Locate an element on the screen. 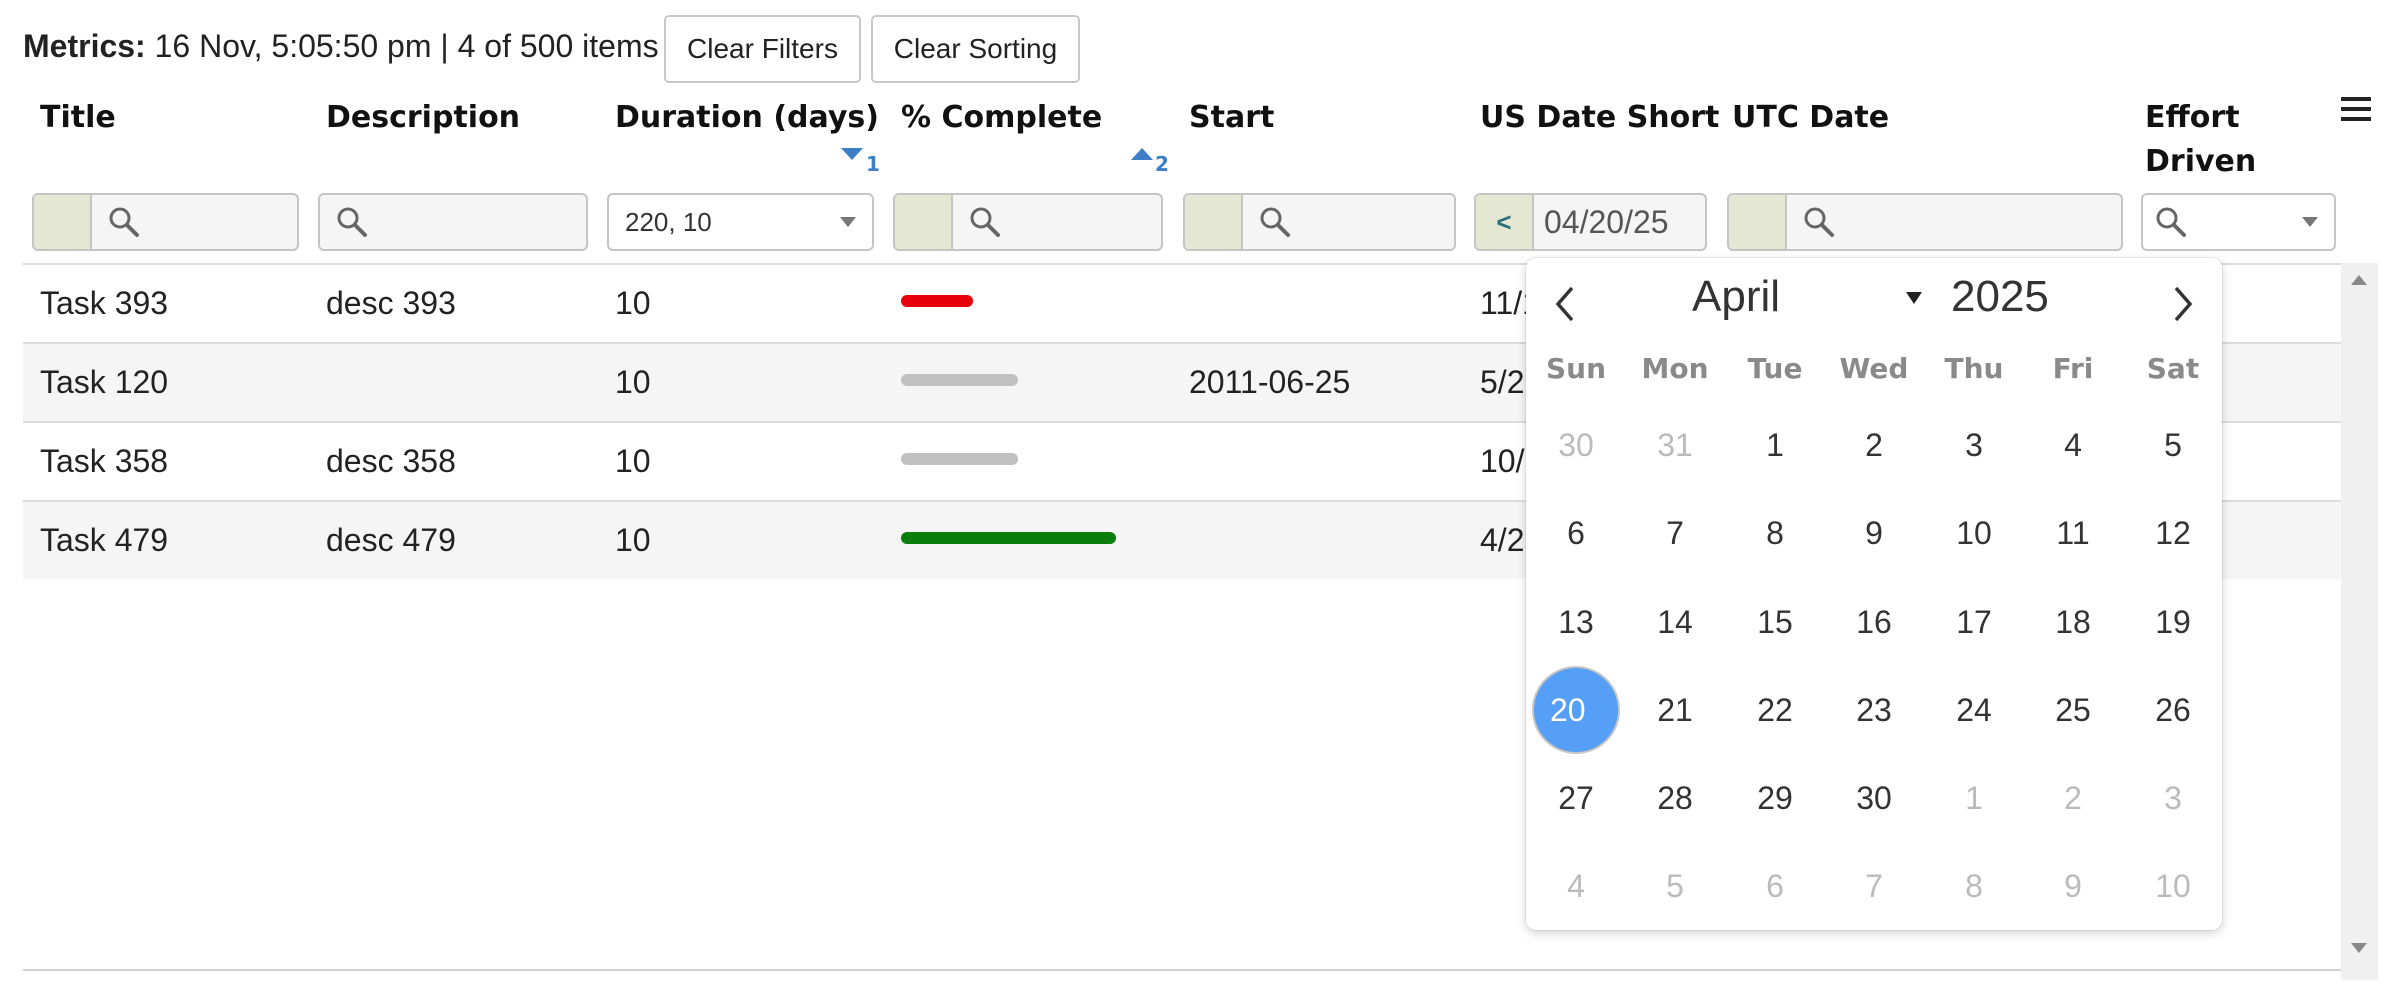  header-us-date-short: US Date Short is located at coordinates (1599, 118).